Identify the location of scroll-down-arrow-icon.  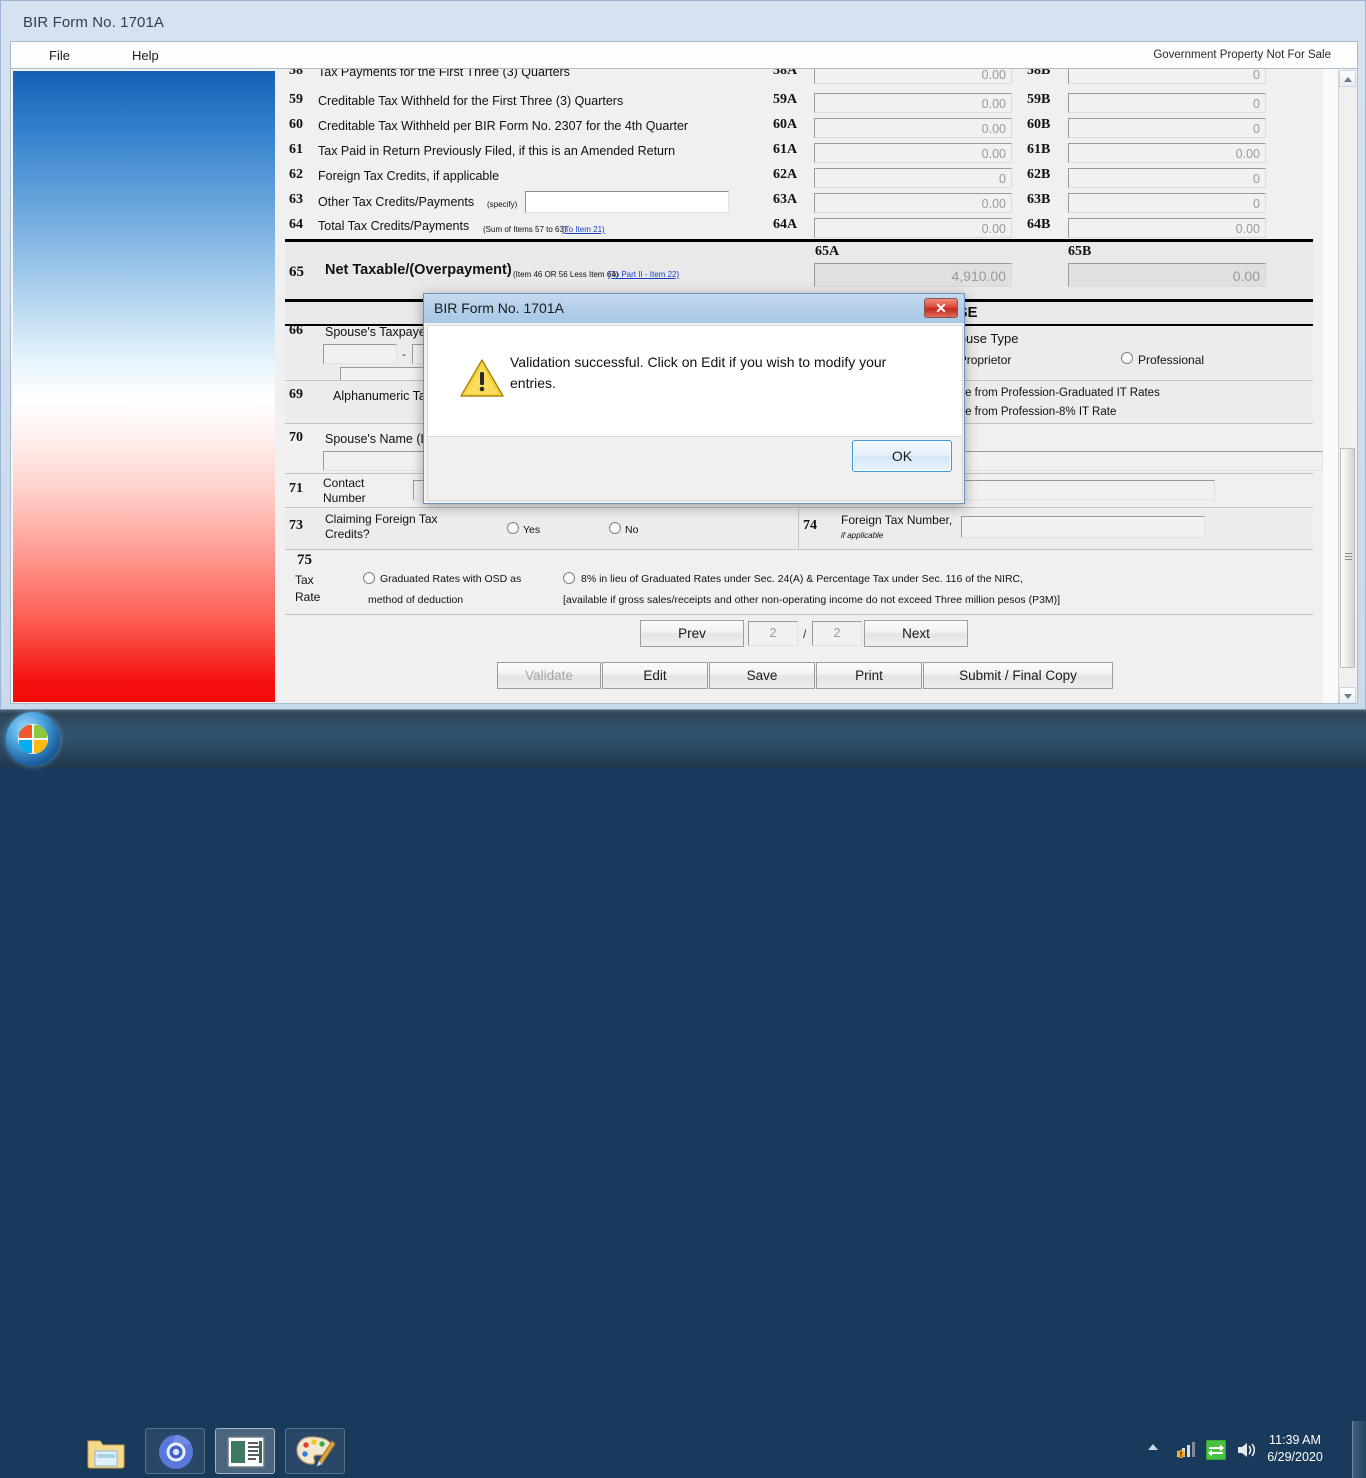
(1347, 695).